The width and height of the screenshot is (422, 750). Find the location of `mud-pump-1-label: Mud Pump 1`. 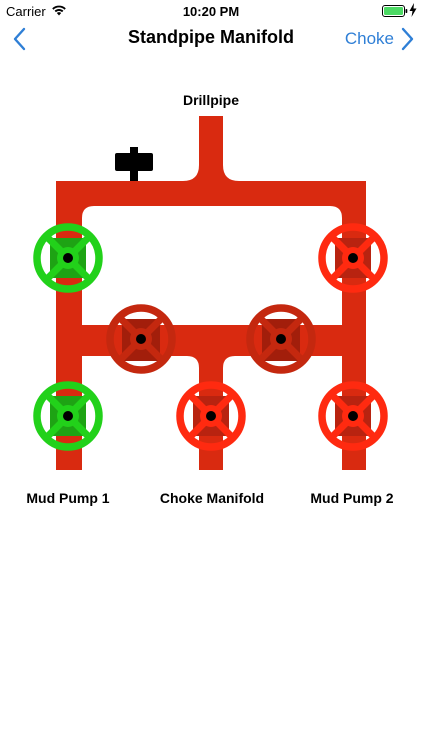

mud-pump-1-label: Mud Pump 1 is located at coordinates (68, 498).